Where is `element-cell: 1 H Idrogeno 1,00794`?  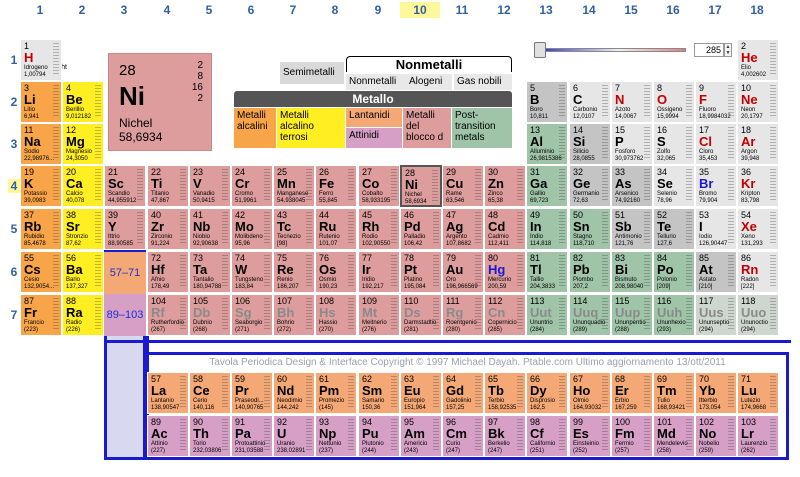 element-cell: 1 H Idrogeno 1,00794 is located at coordinates (41, 60).